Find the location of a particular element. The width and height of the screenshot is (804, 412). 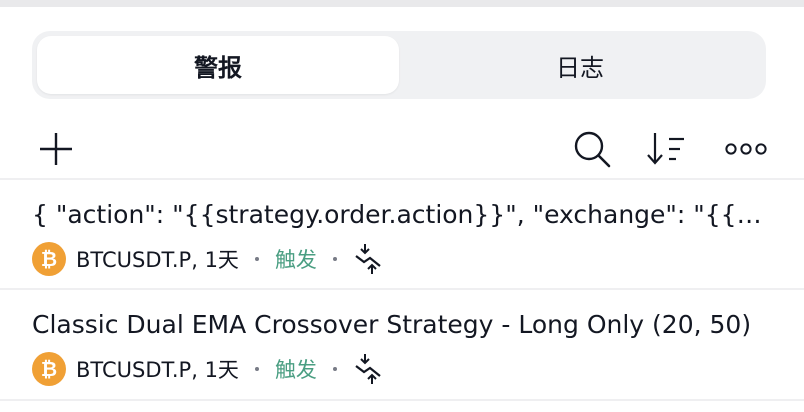

more-options-button is located at coordinates (746, 149).